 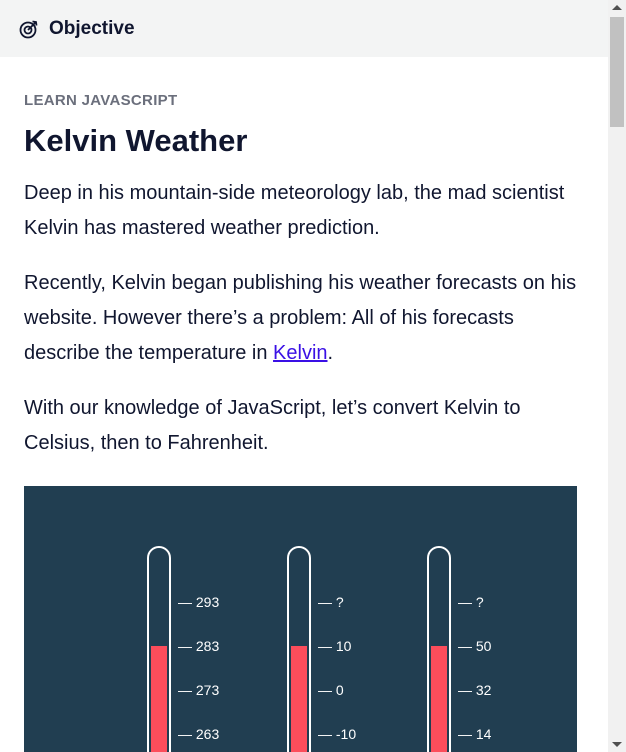 What do you see at coordinates (475, 690) in the screenshot?
I see `thermometer-label-fahrenheit: — 32` at bounding box center [475, 690].